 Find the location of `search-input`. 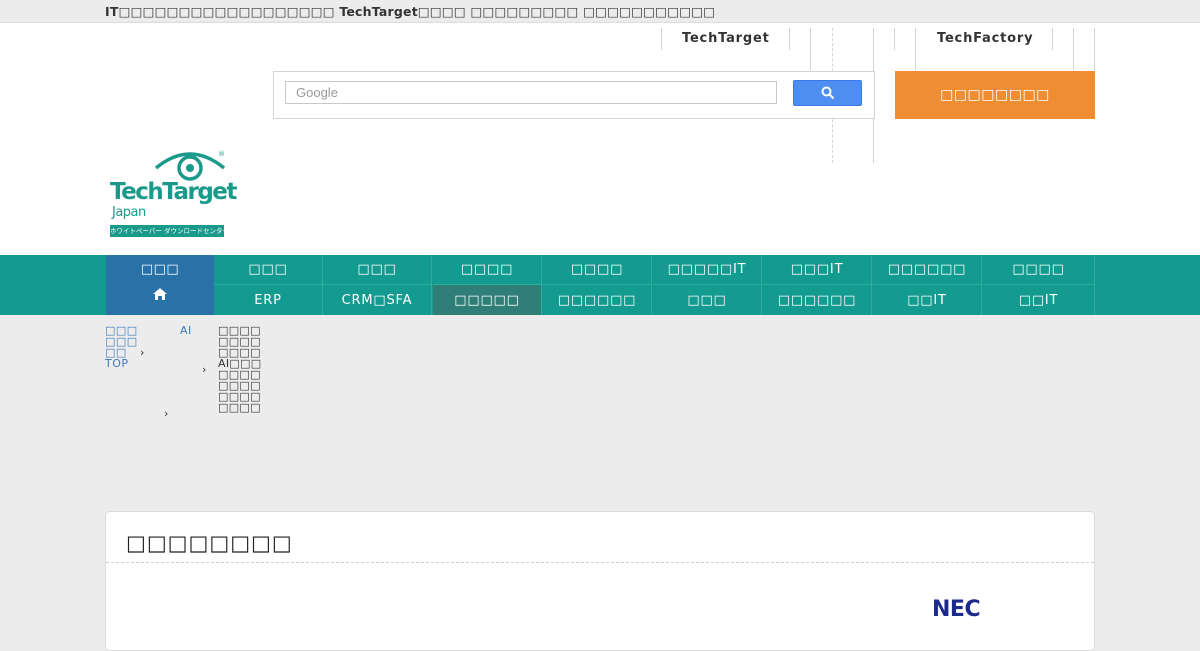

search-input is located at coordinates (531, 92).